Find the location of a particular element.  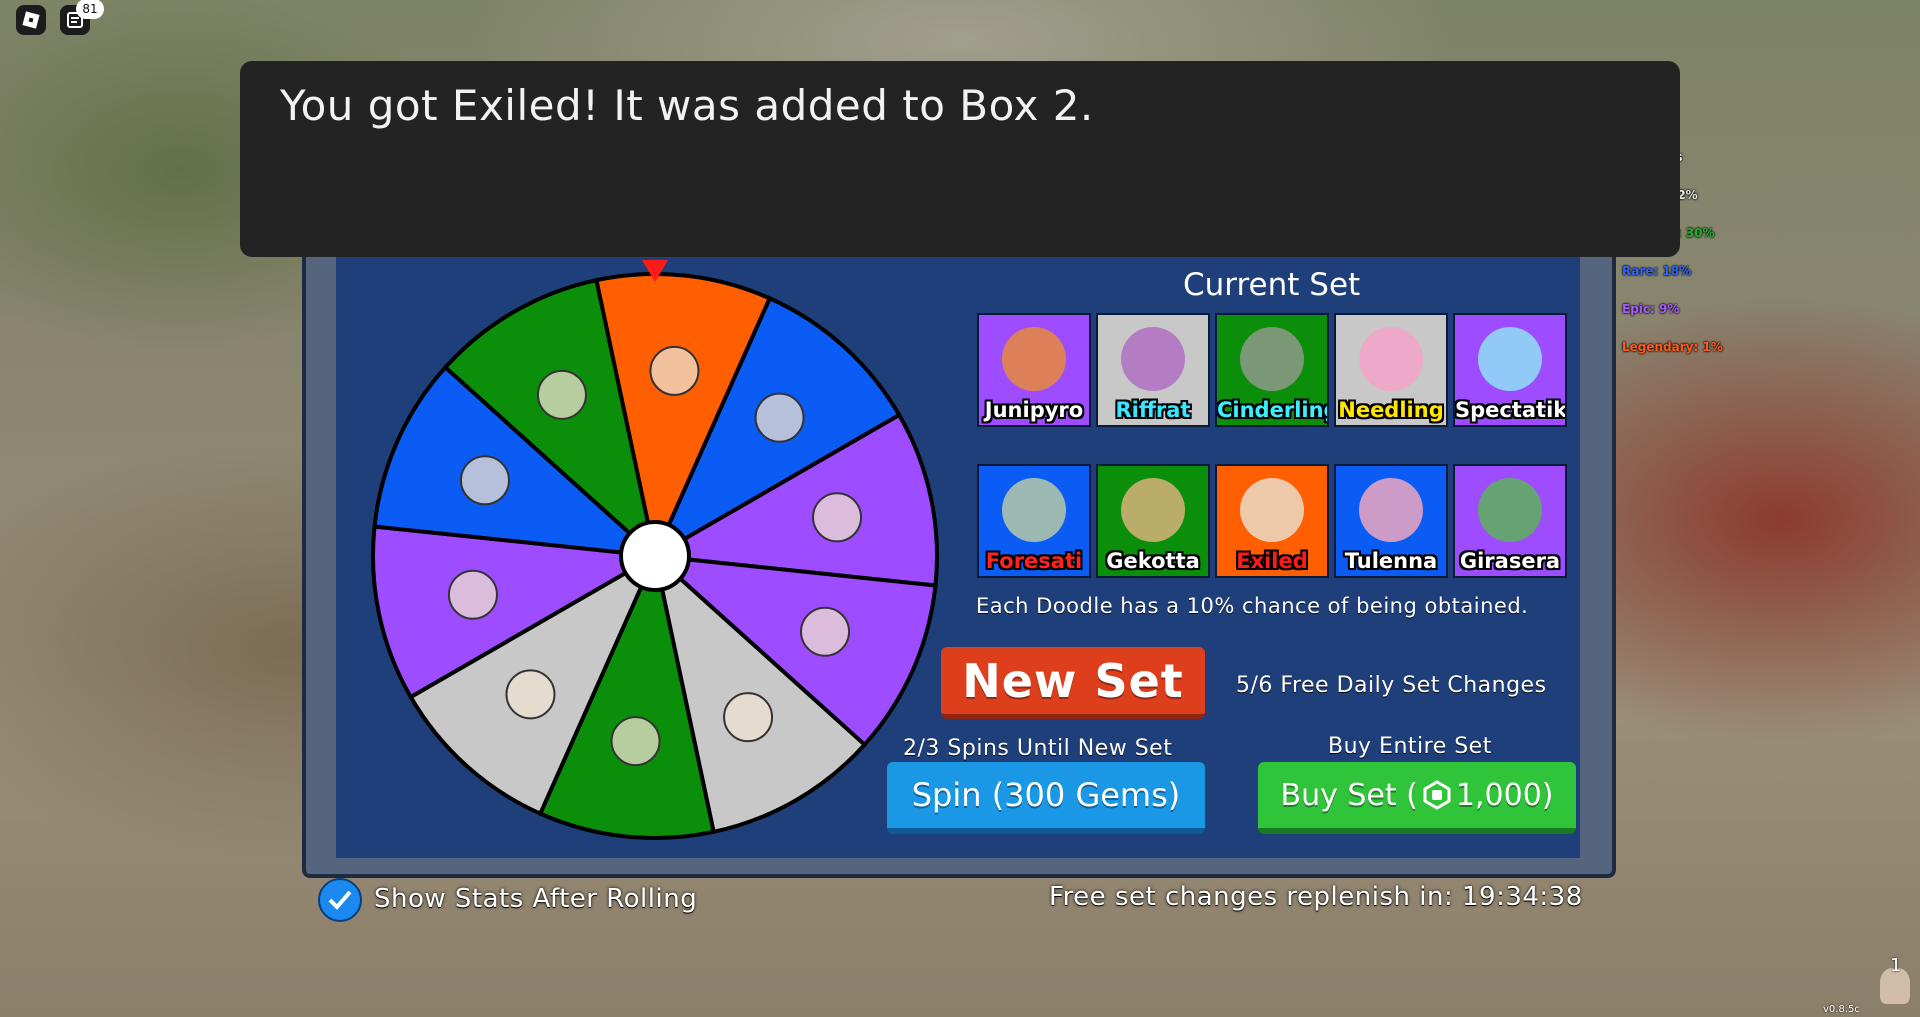

doodle-card: Tulenna is located at coordinates (1391, 521).